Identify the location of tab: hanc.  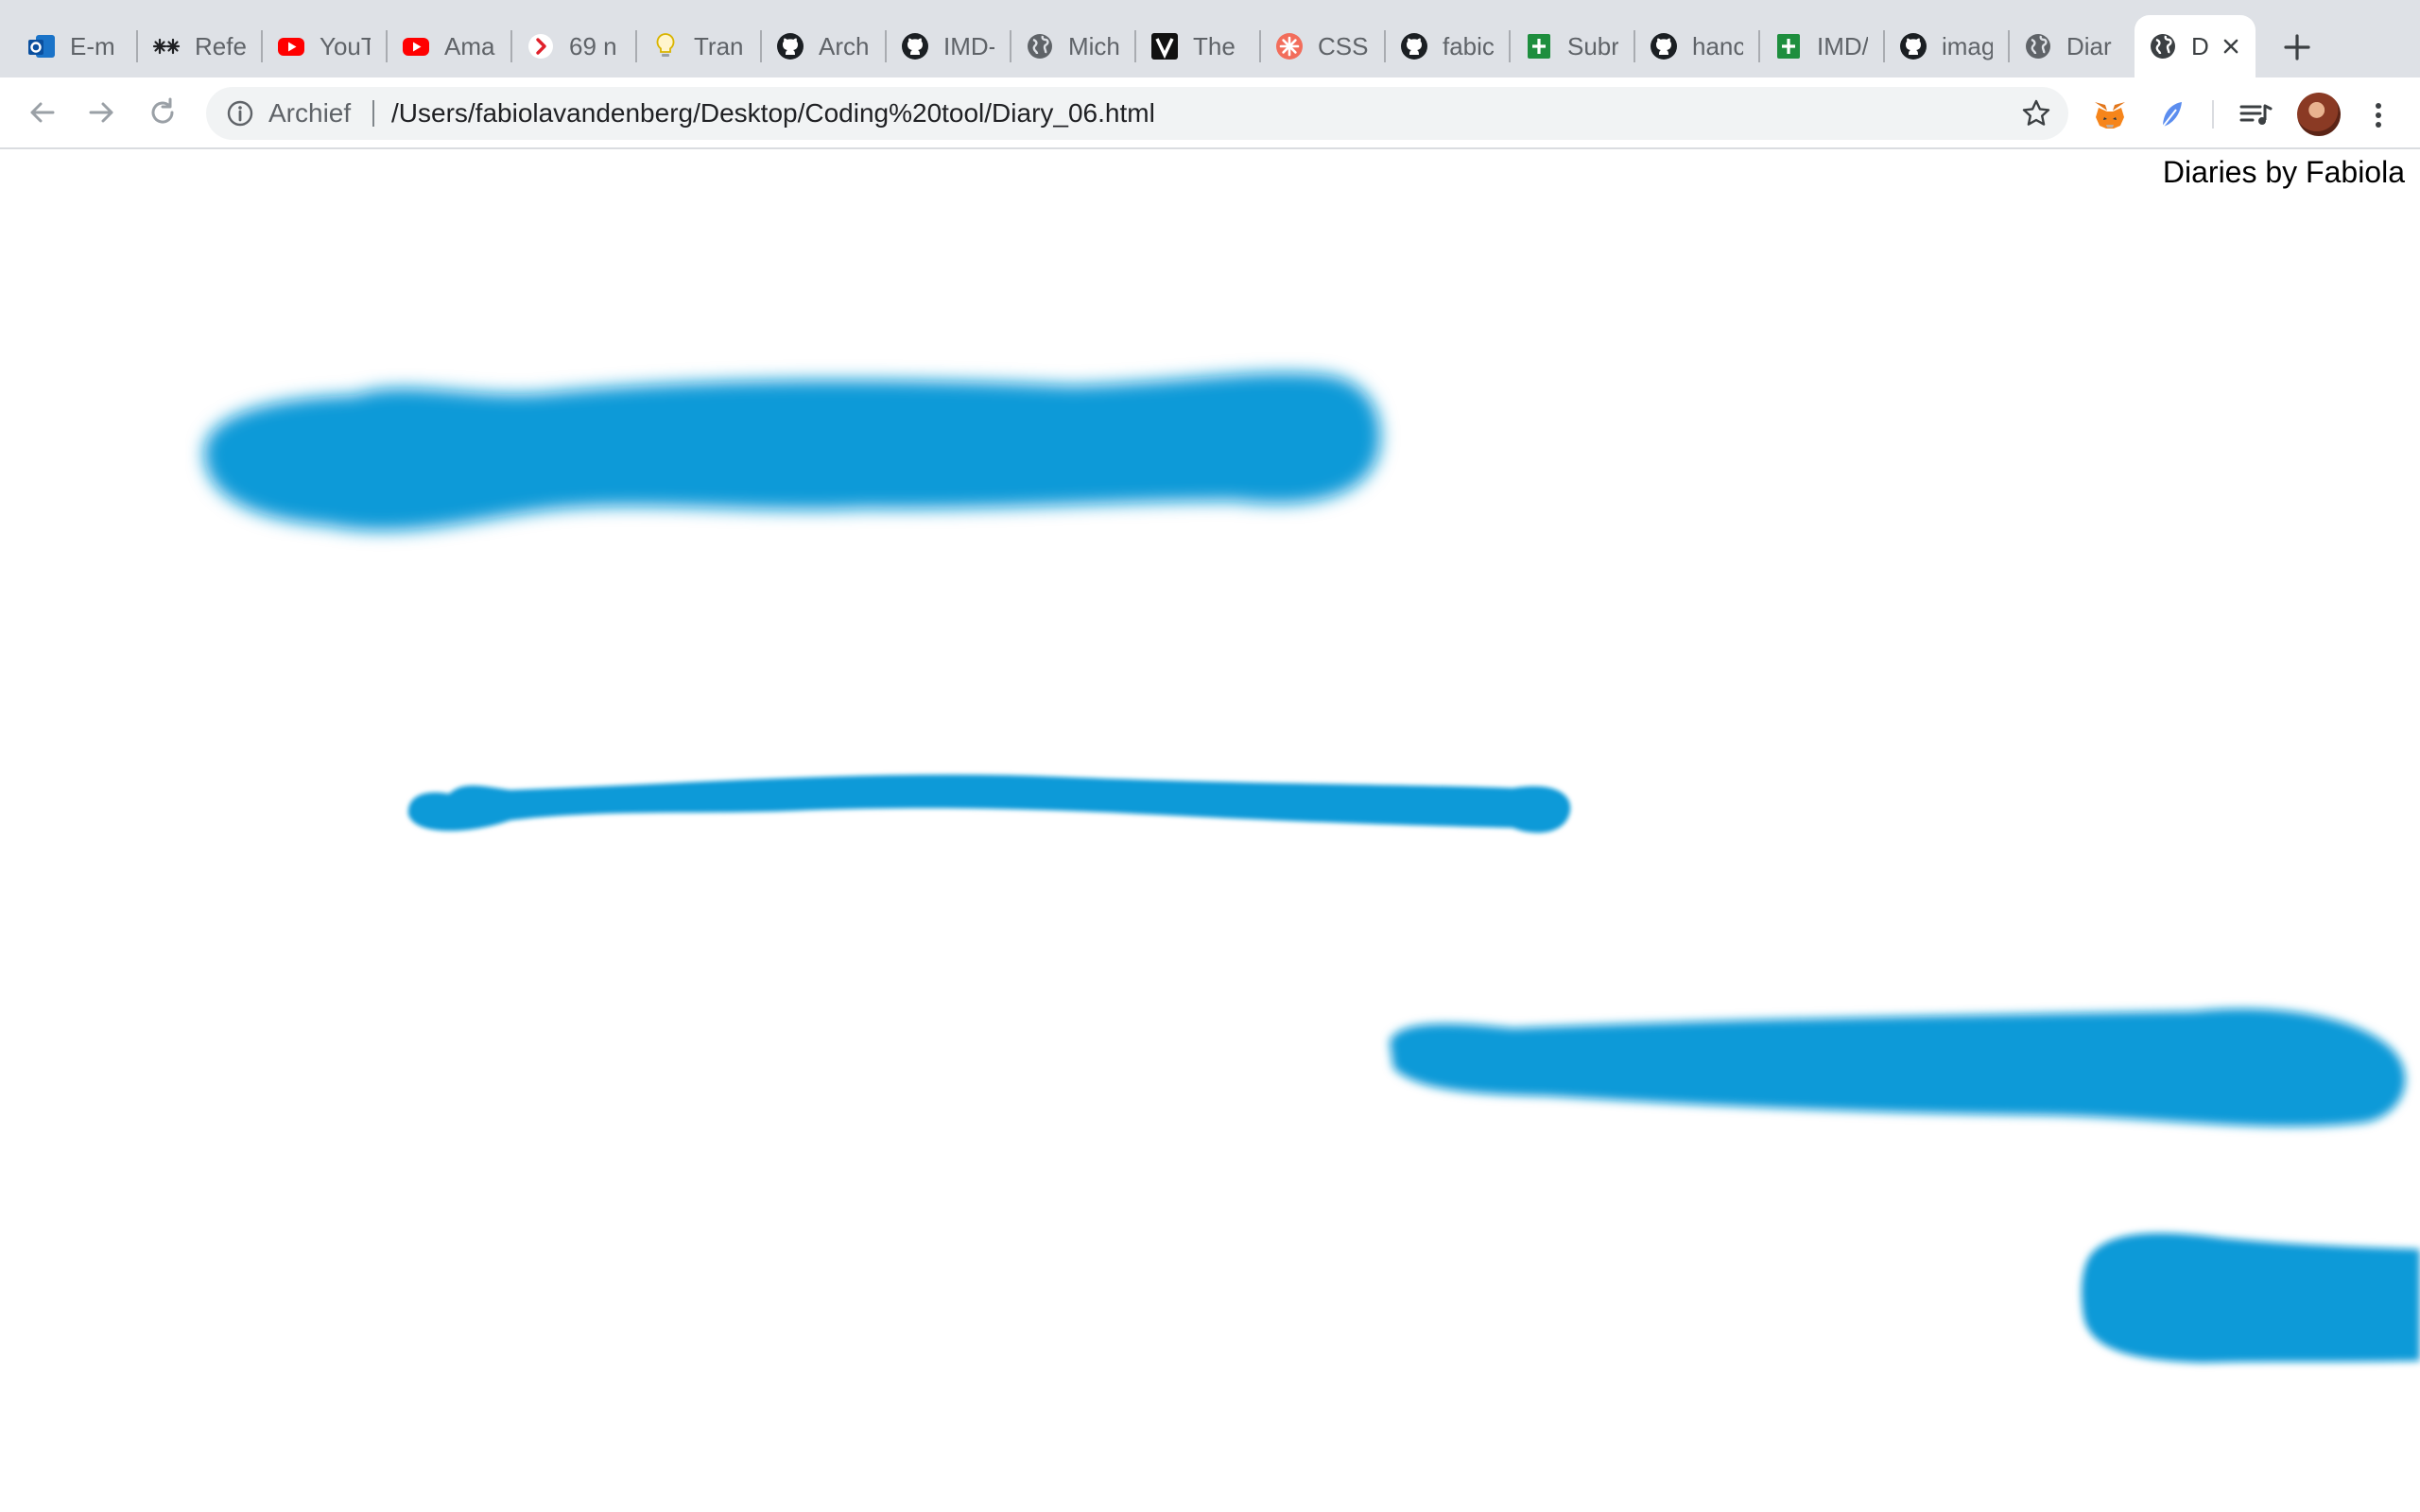
(1697, 46).